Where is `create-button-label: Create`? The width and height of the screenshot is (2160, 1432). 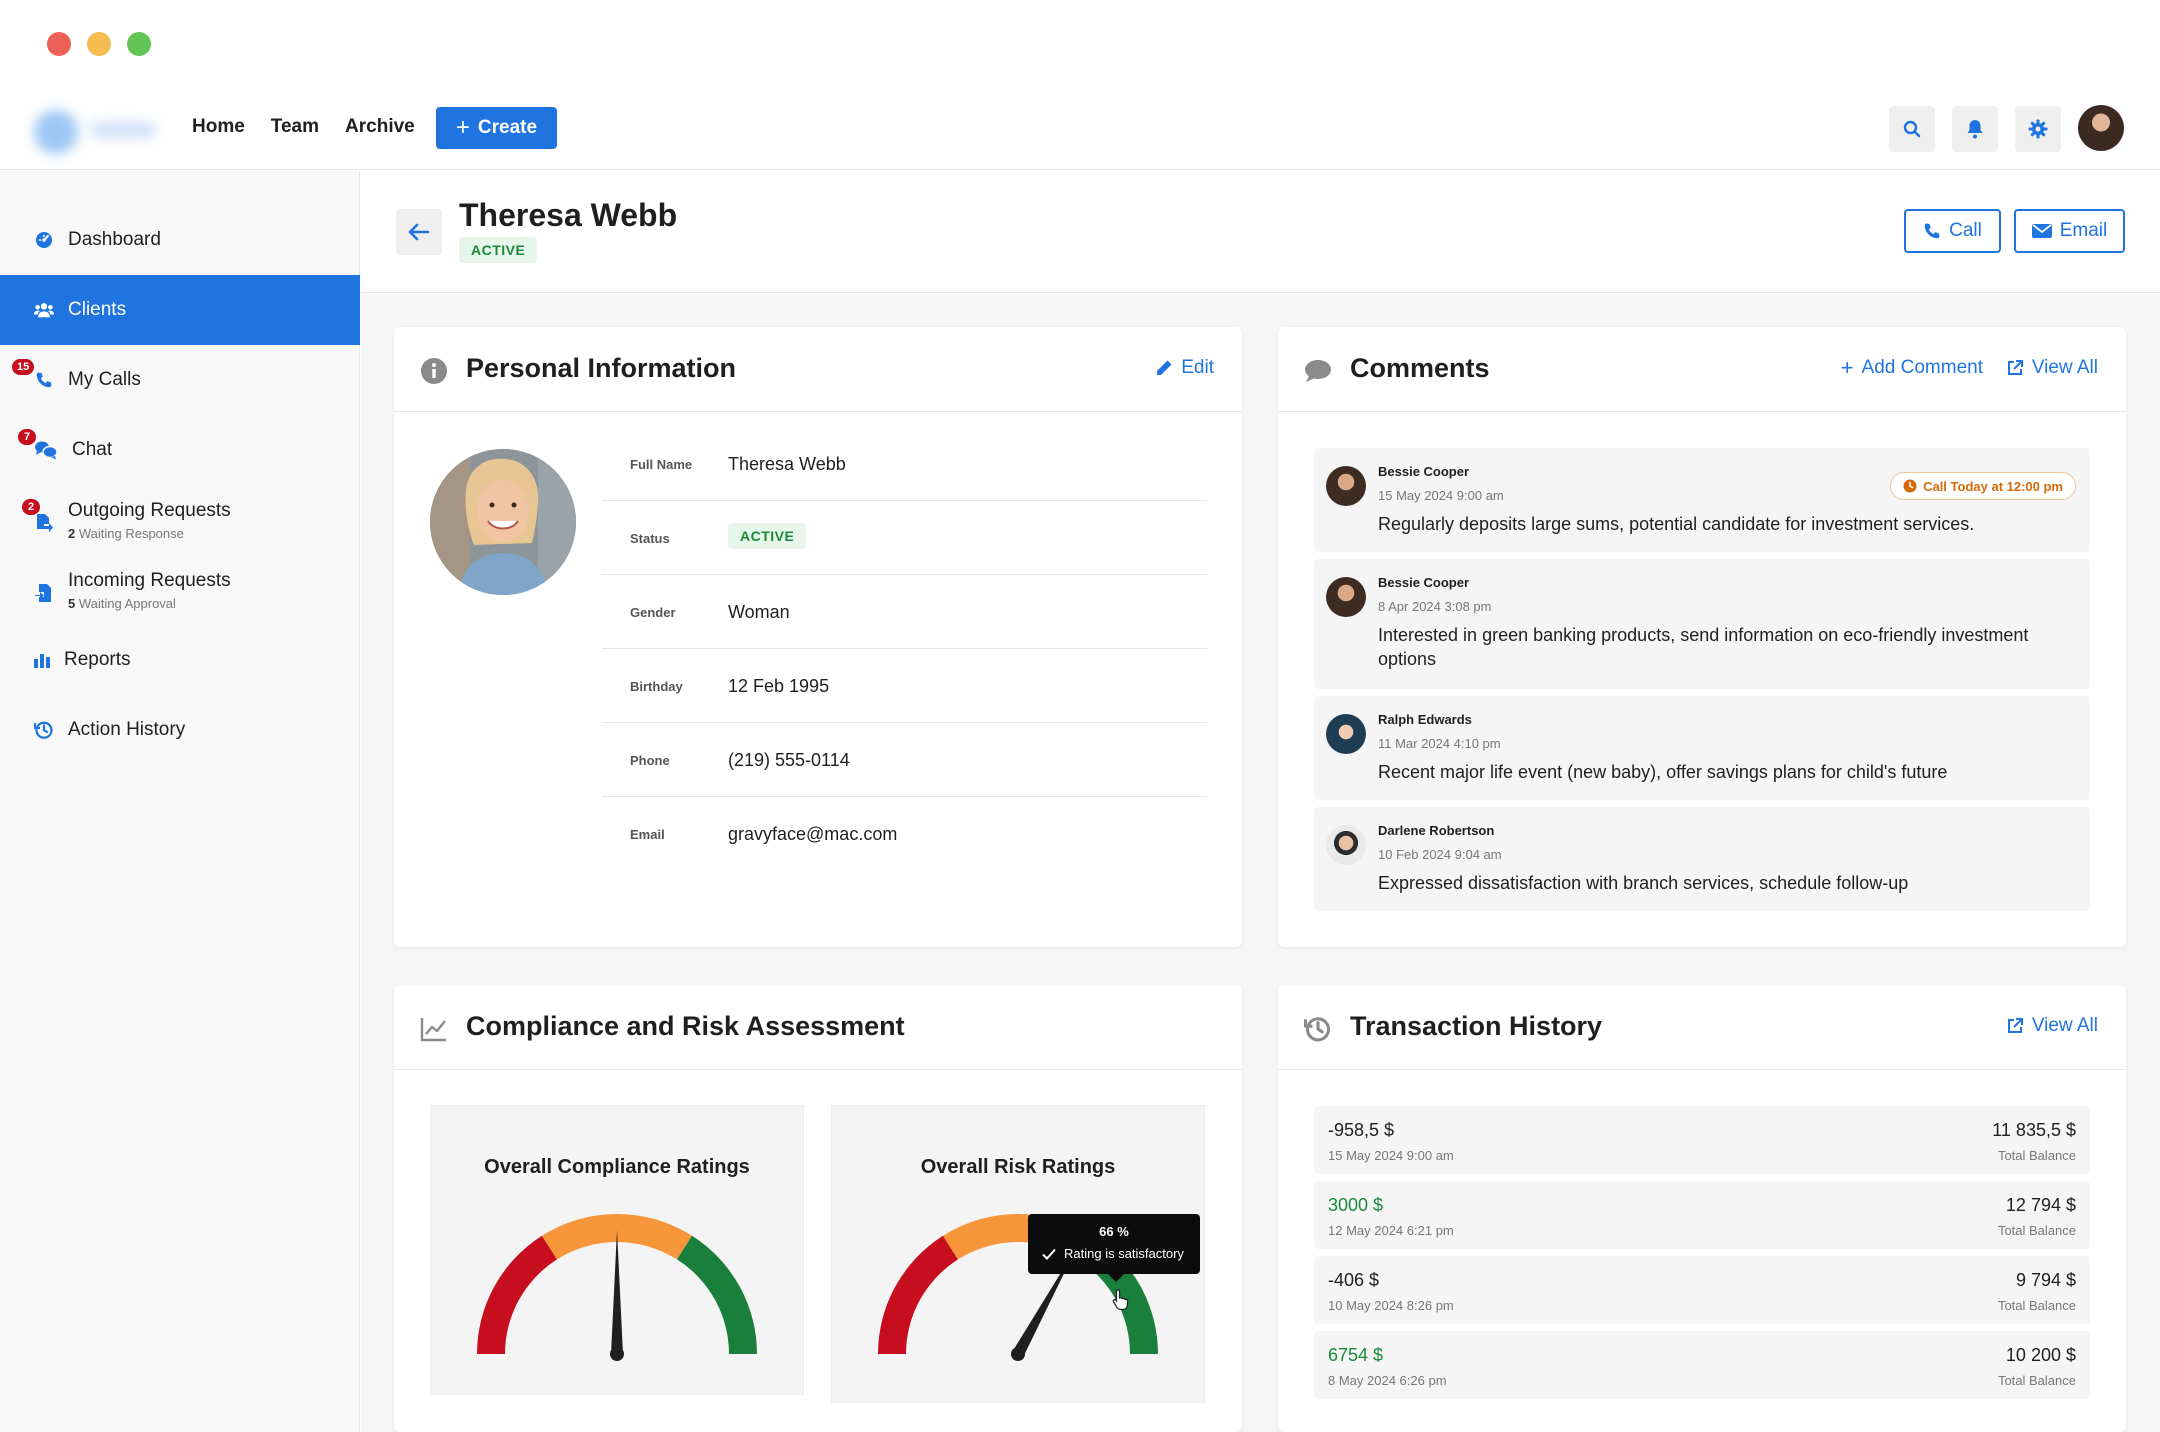 create-button-label: Create is located at coordinates (507, 127).